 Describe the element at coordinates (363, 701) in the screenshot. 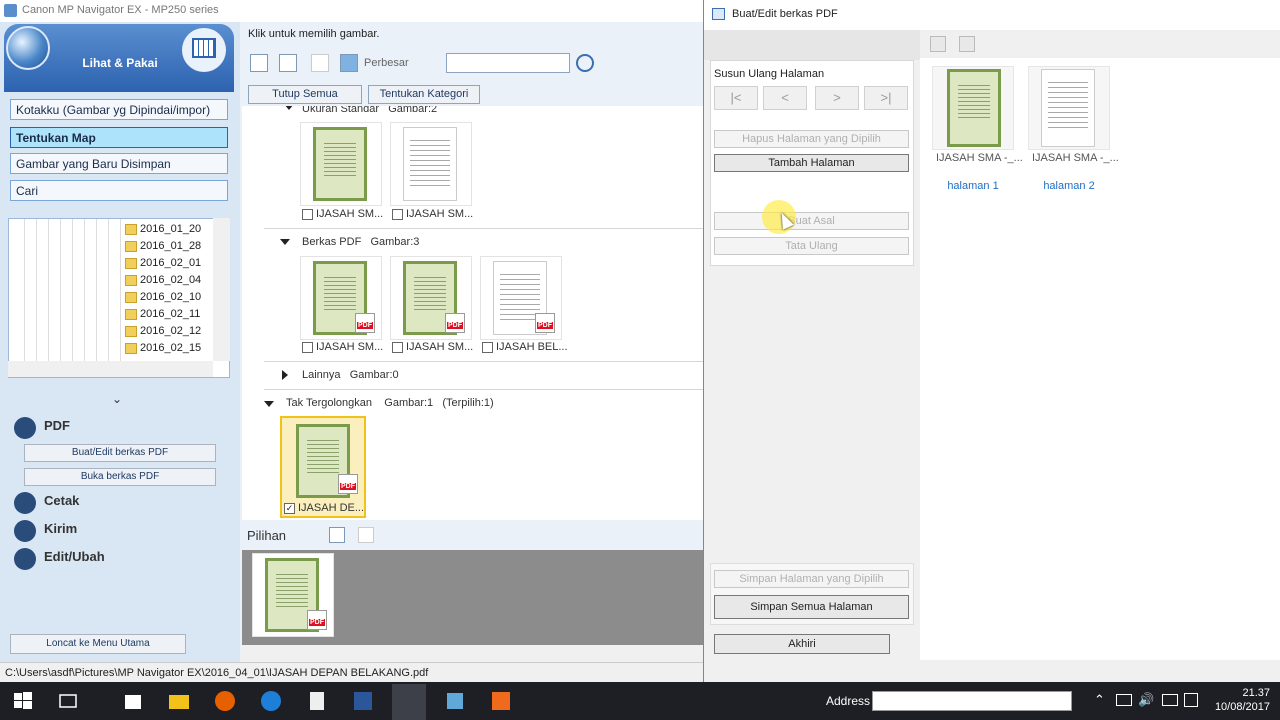

I see `word-icon` at that location.